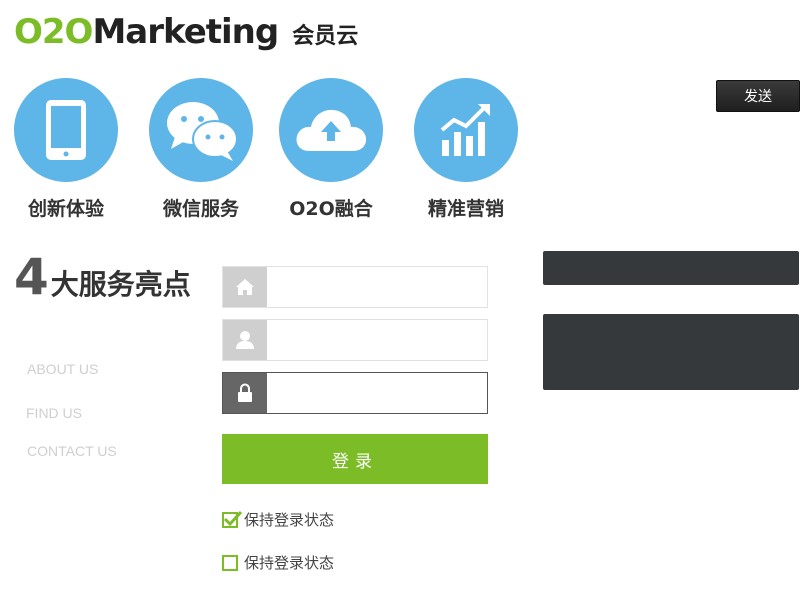 This screenshot has height=600, width=800. I want to click on logo-o2o: O2O, so click(53, 32).